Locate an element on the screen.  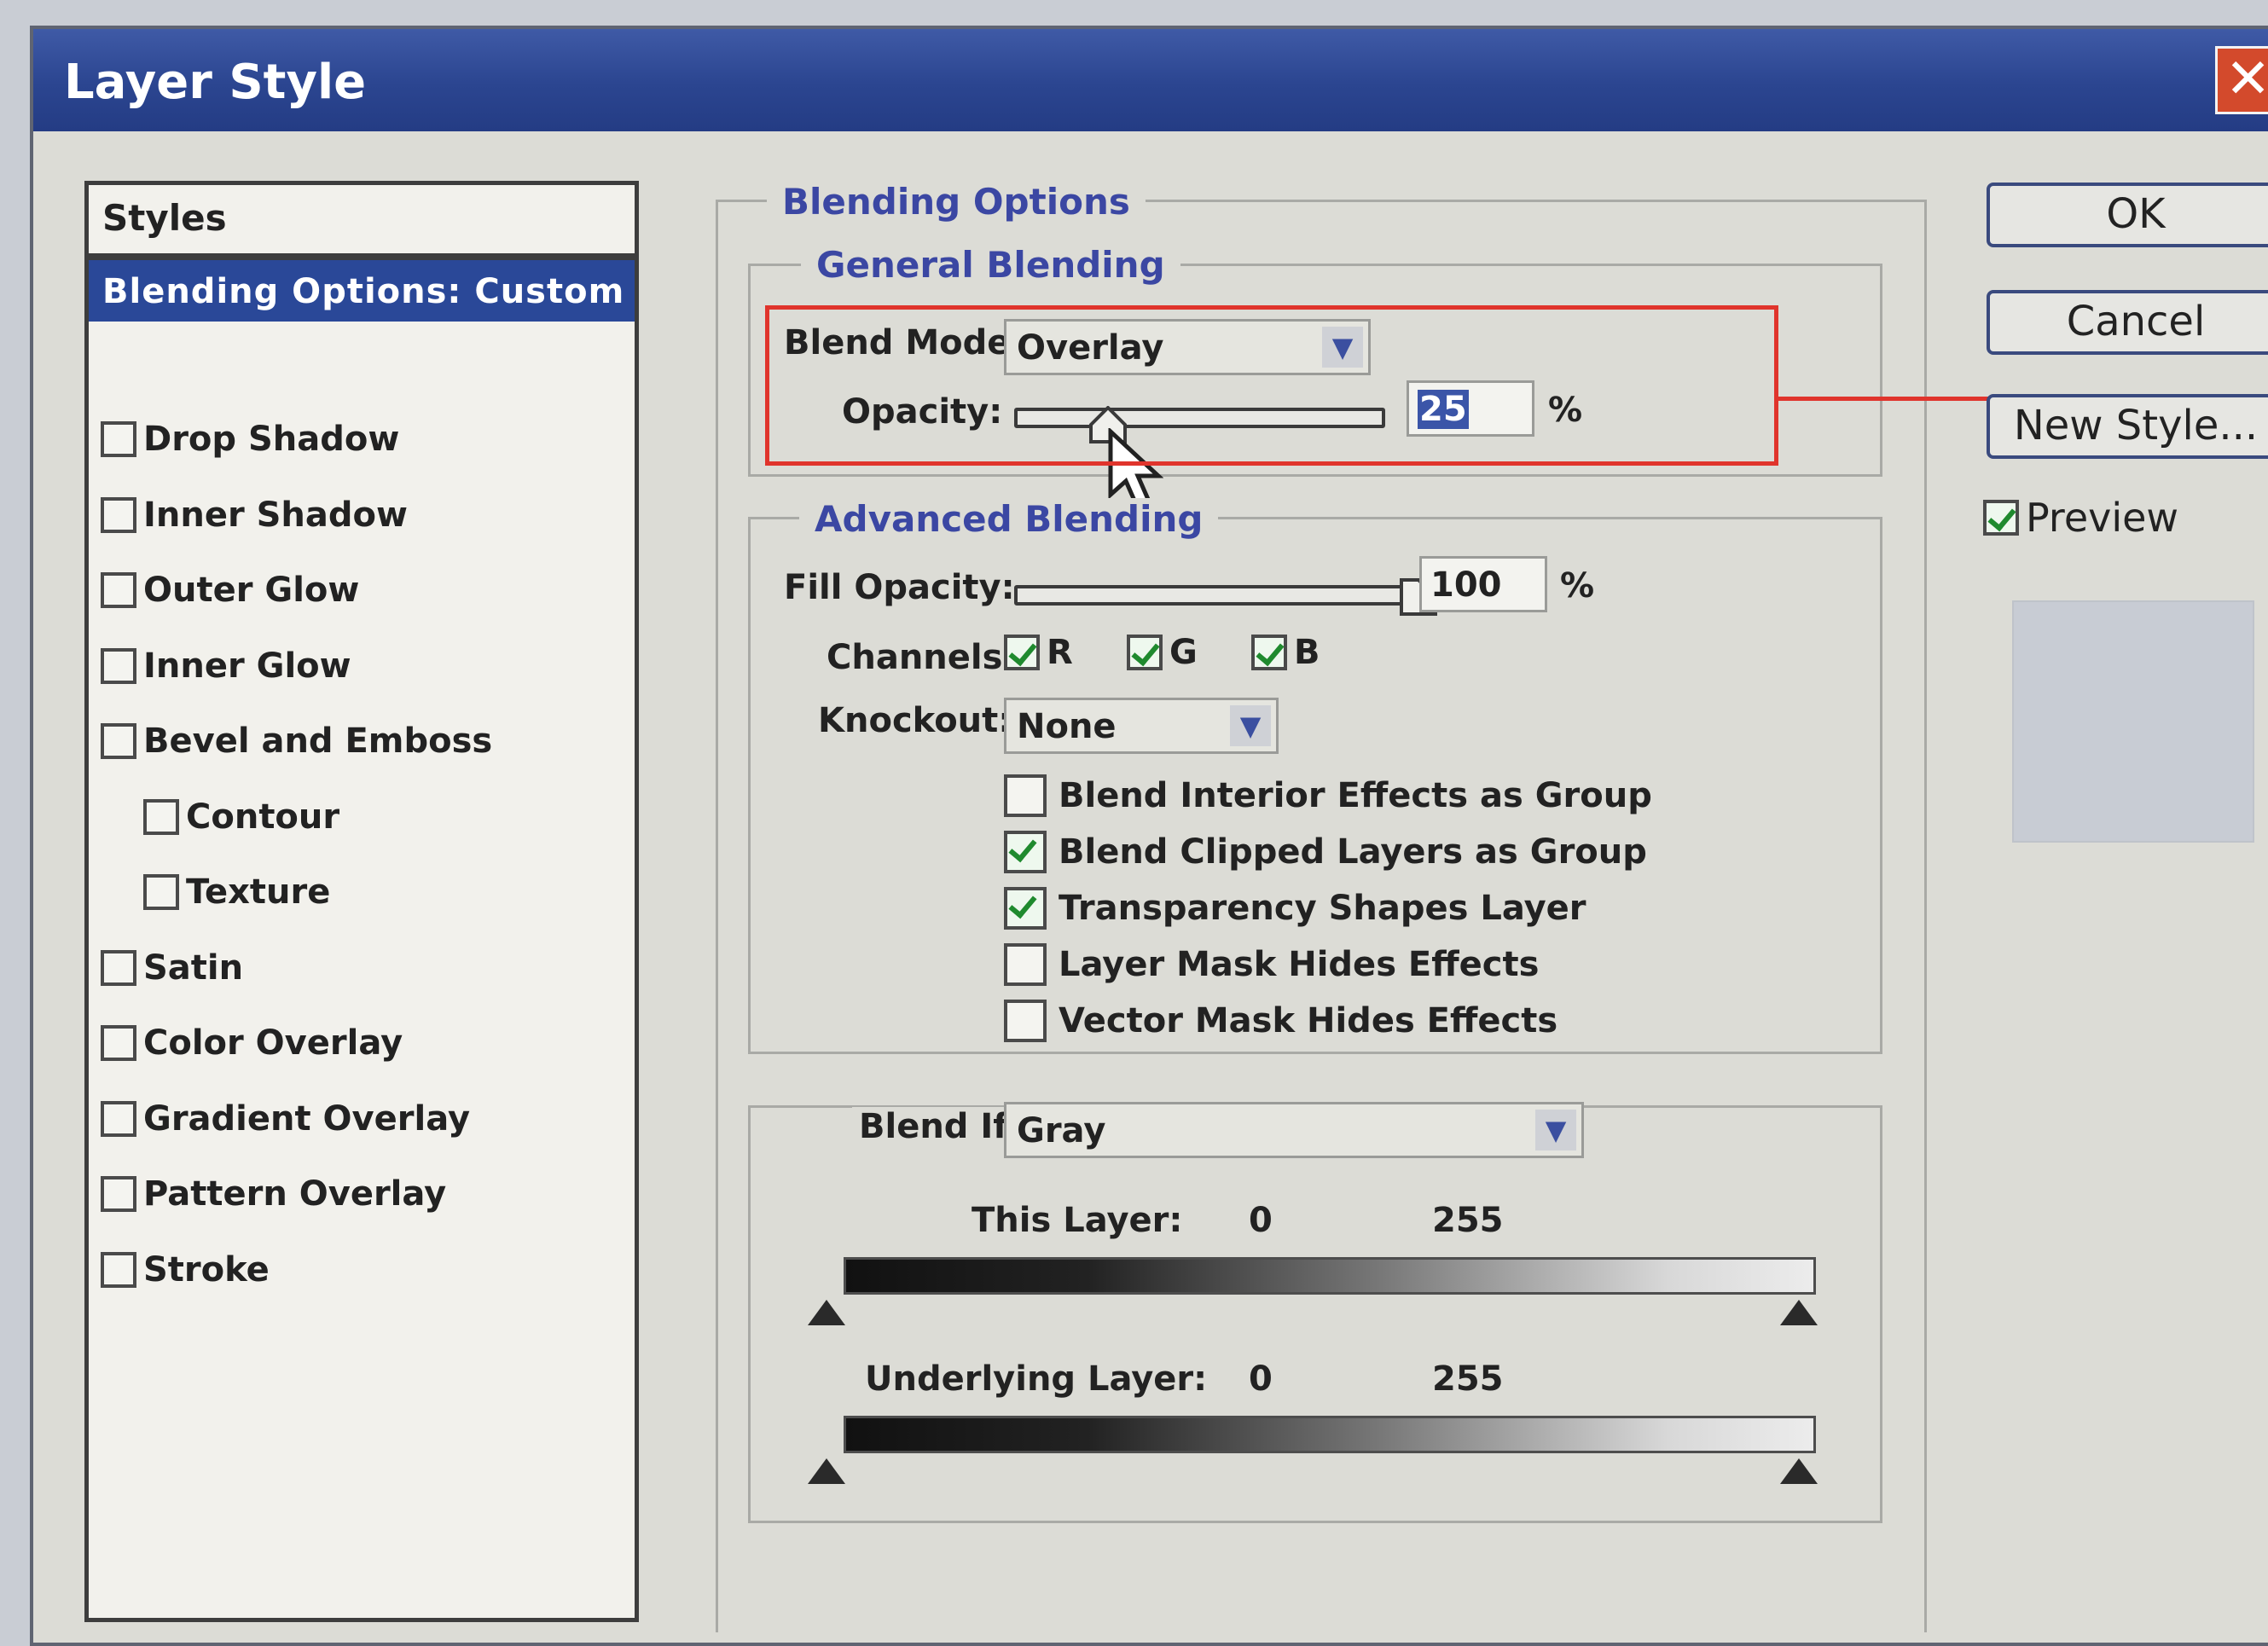
ok-button: OK is located at coordinates (2127, 215).